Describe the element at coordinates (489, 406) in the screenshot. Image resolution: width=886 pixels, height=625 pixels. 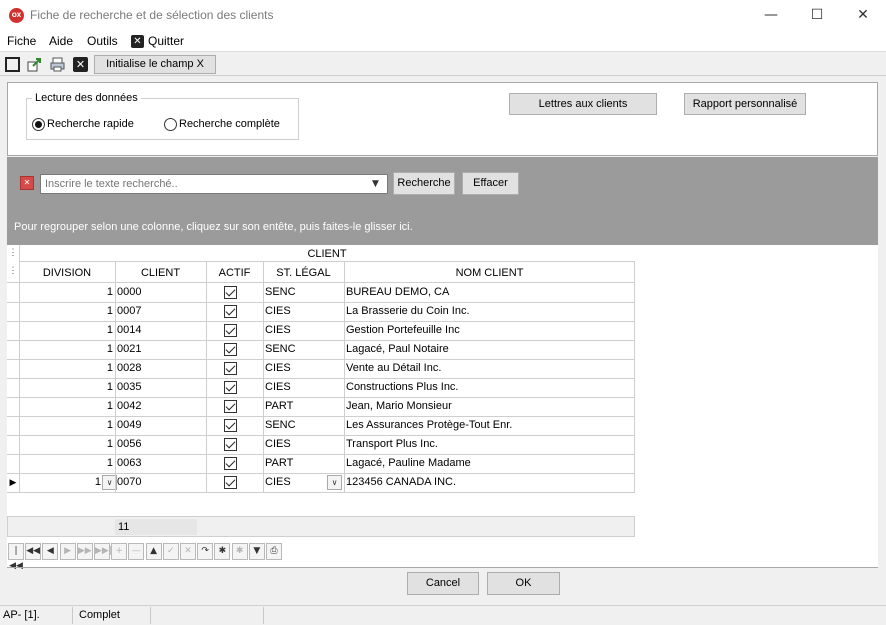
I see `cell-nom: Jean, Mario Monsieur` at that location.